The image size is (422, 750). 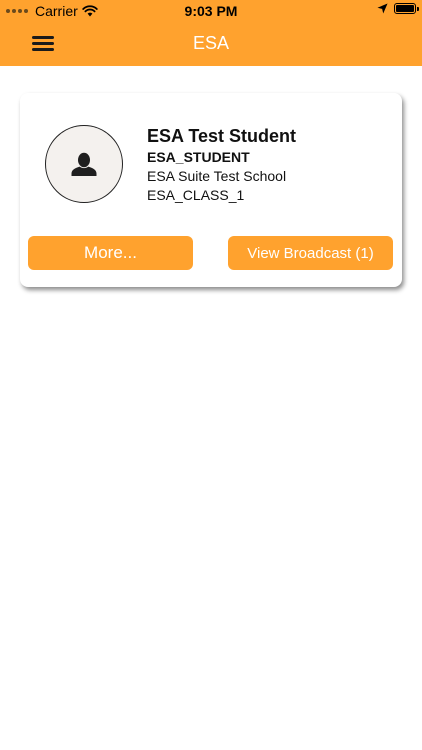 I want to click on status-bar: Carrier 9:03 PM, so click(x=211, y=11).